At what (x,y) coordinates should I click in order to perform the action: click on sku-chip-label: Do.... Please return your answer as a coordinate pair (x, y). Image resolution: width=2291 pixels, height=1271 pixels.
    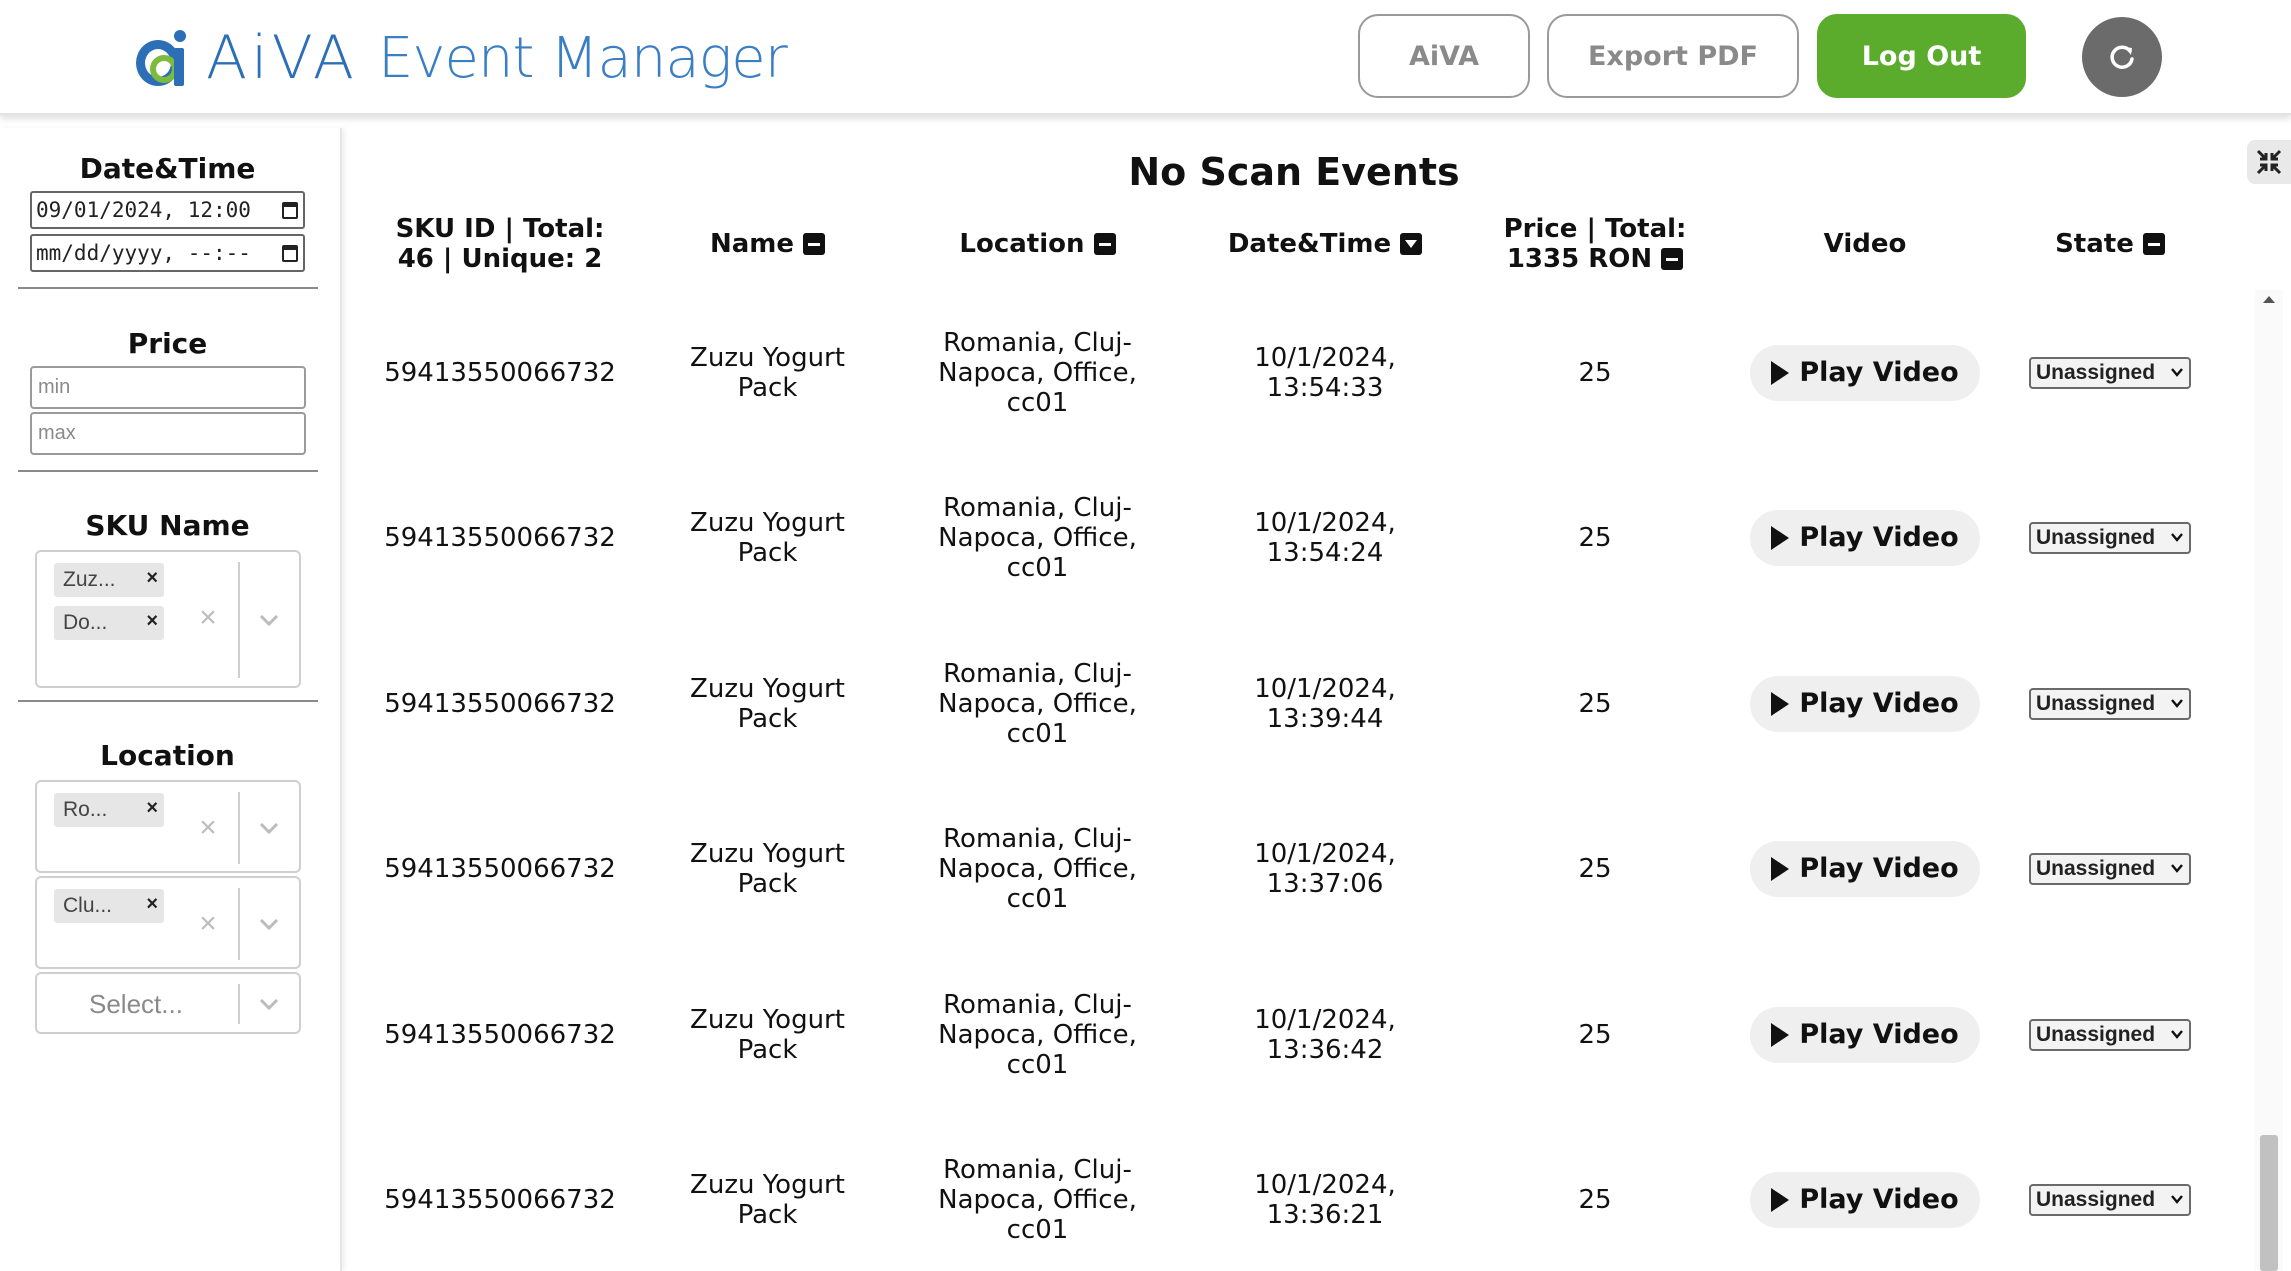
    Looking at the image, I should click on (85, 622).